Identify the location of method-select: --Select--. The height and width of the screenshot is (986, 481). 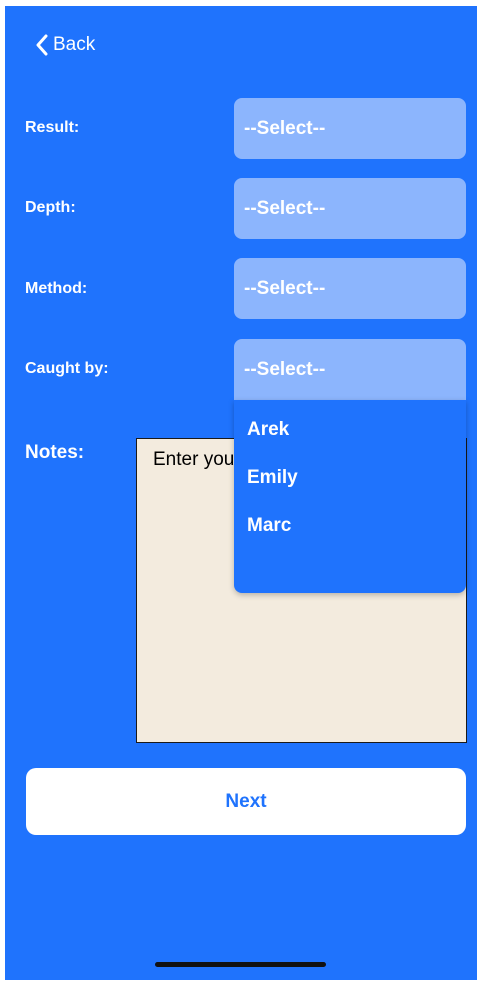
(350, 288).